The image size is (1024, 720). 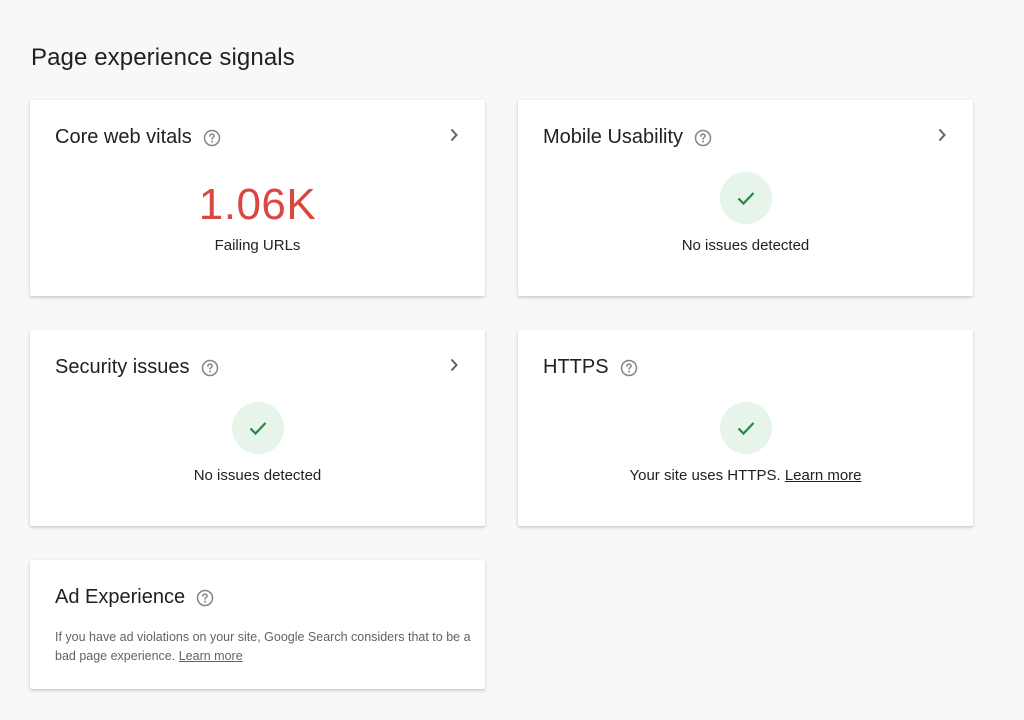 I want to click on card-header: Mobile Usability, so click(x=627, y=137).